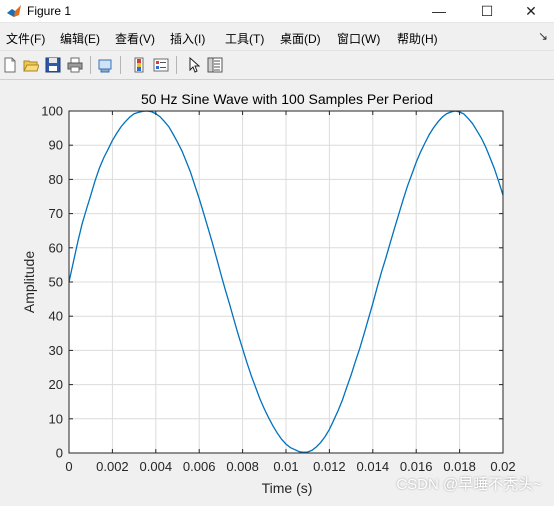  What do you see at coordinates (459, 466) in the screenshot?
I see `x-tick-label: 0.018` at bounding box center [459, 466].